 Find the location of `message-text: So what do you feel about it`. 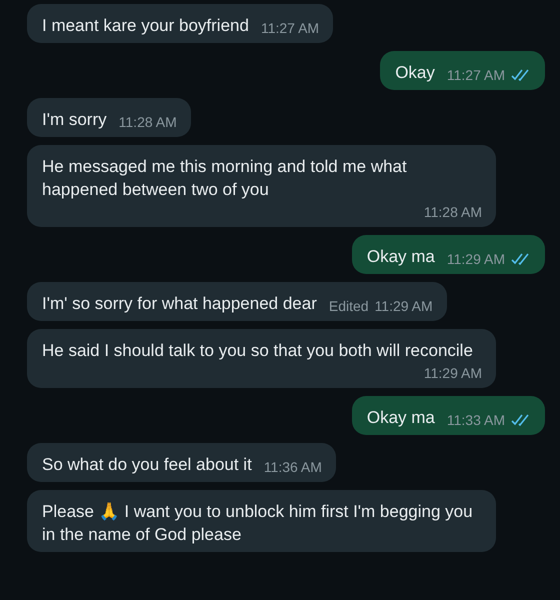

message-text: So what do you feel about it is located at coordinates (147, 465).